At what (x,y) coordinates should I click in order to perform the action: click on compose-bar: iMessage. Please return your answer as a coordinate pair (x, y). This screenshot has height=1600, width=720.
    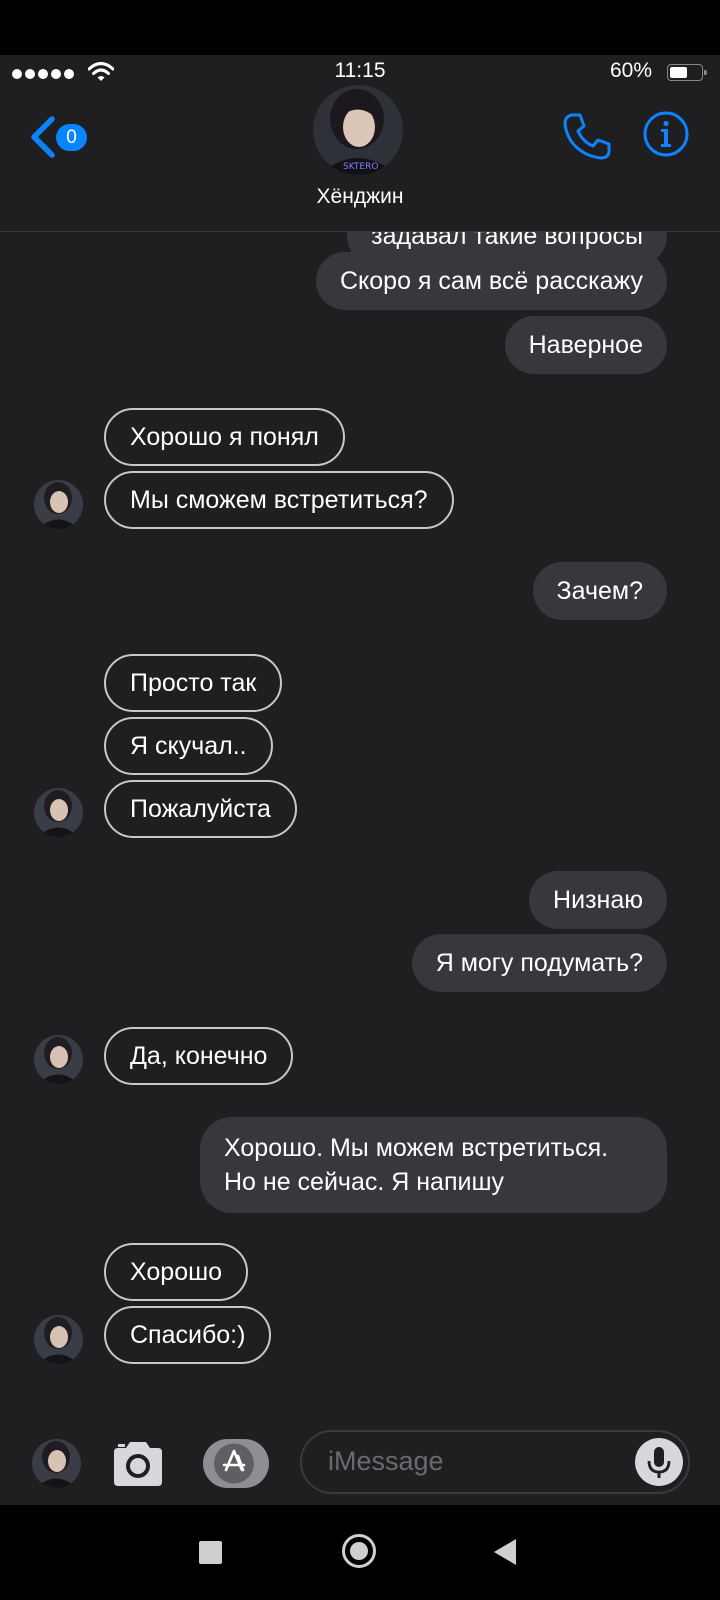
    Looking at the image, I should click on (360, 1447).